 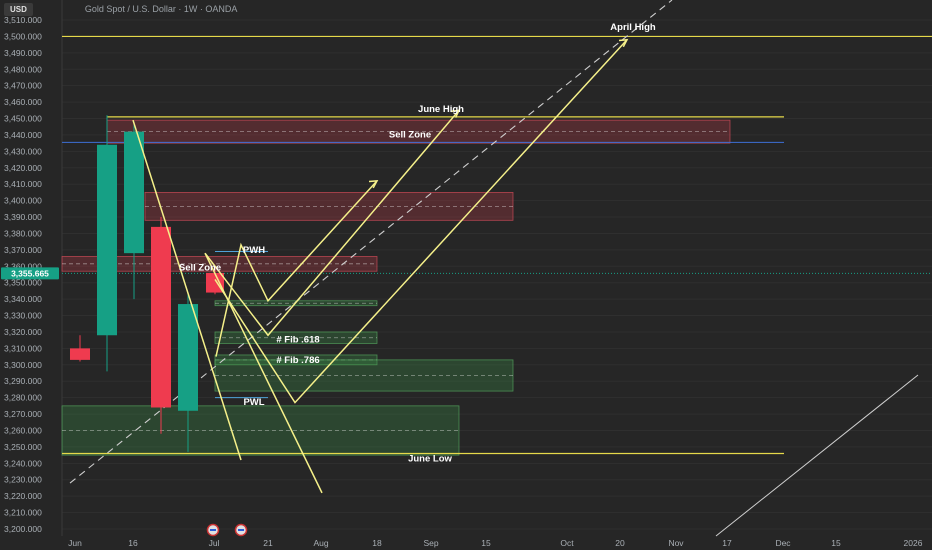 I want to click on price-axis-label: 3,380.000, so click(x=23, y=233).